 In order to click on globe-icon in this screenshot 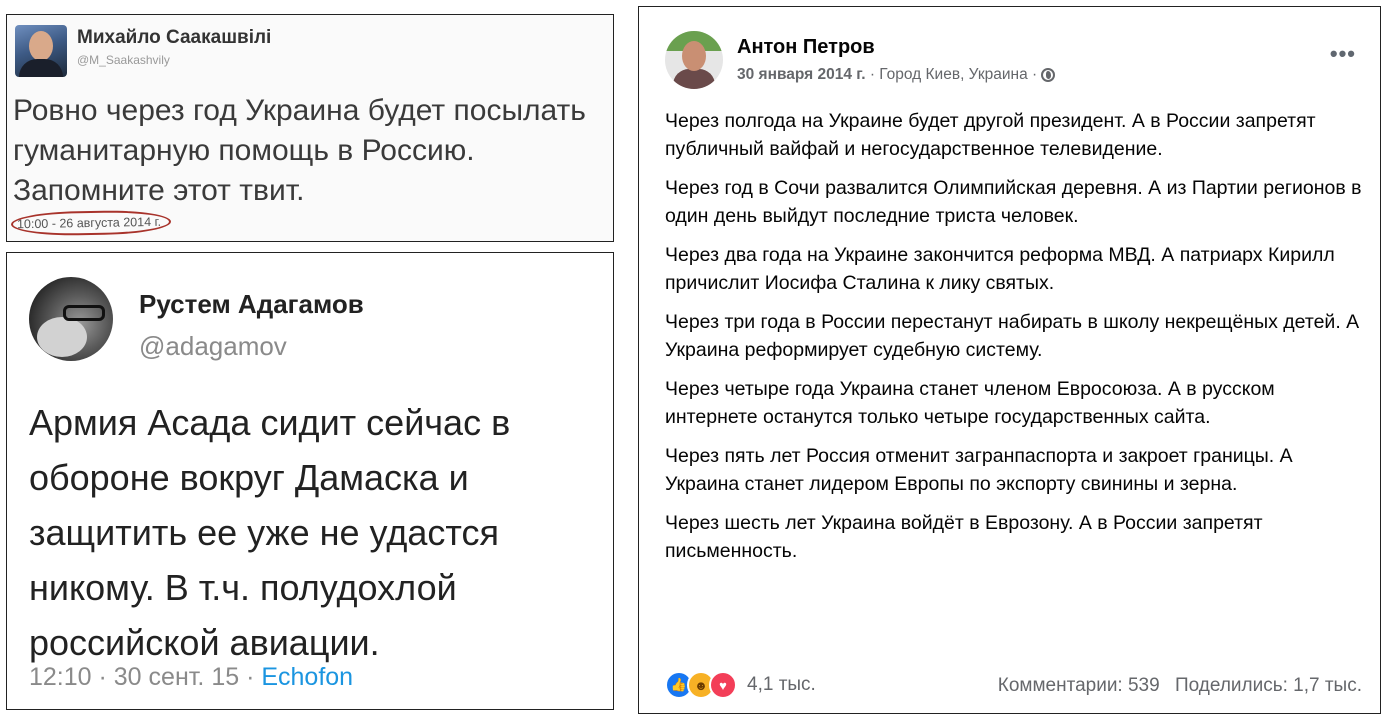, I will do `click(1048, 75)`.